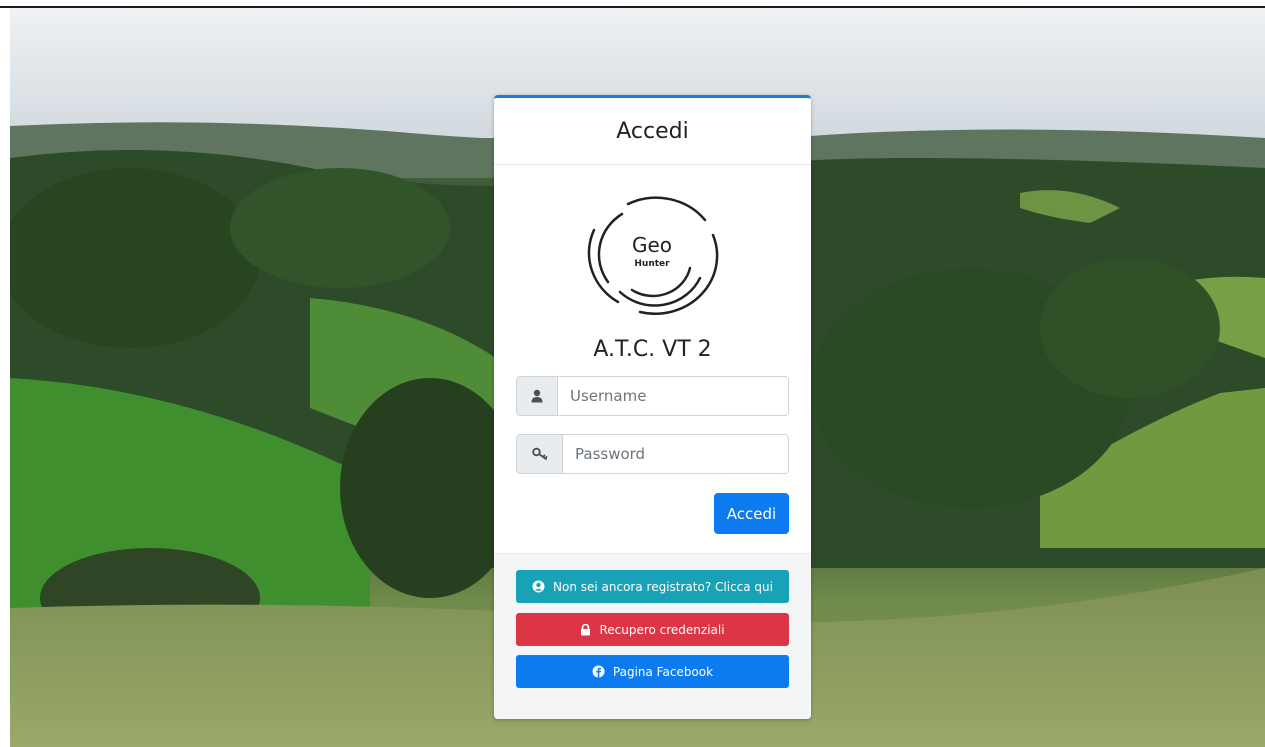  Describe the element at coordinates (652, 264) in the screenshot. I see `logo-sub-text: Hunter` at that location.